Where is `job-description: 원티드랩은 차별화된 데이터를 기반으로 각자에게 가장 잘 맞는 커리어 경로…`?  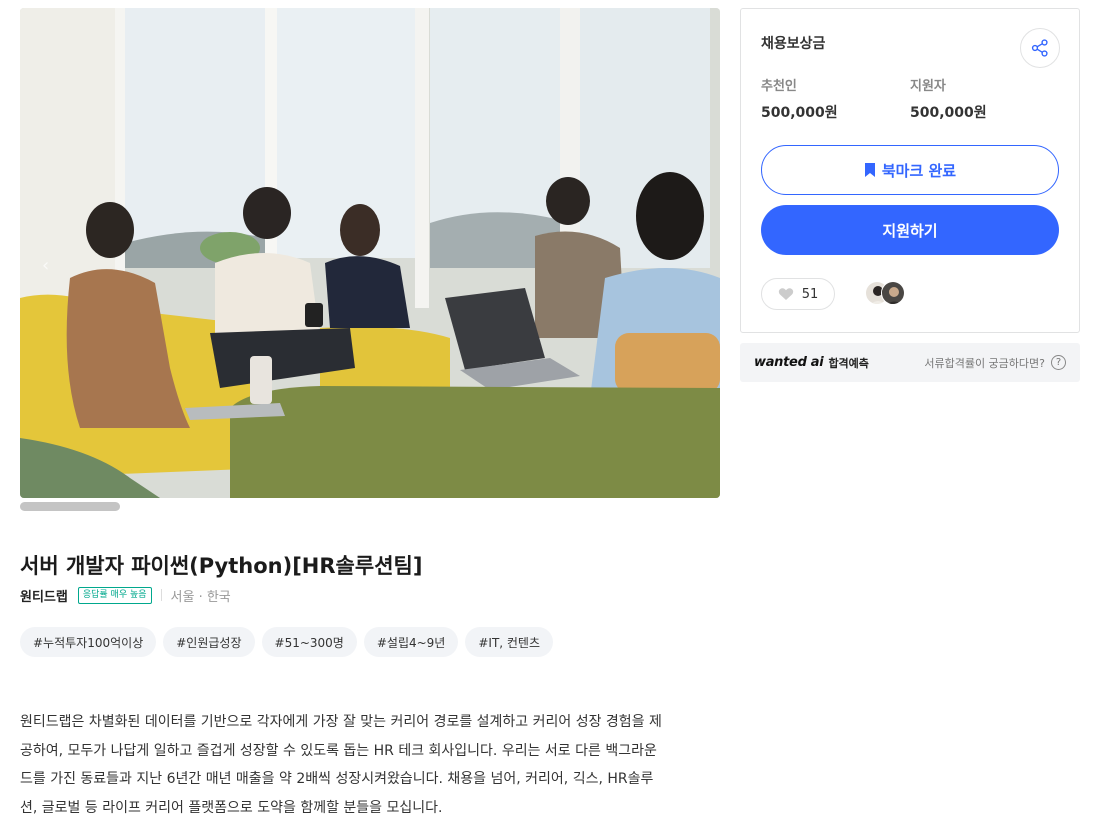
job-description: 원티드랩은 차별화된 데이터를 기반으로 각자에게 가장 잘 맞는 커리어 경로… is located at coordinates (365, 765).